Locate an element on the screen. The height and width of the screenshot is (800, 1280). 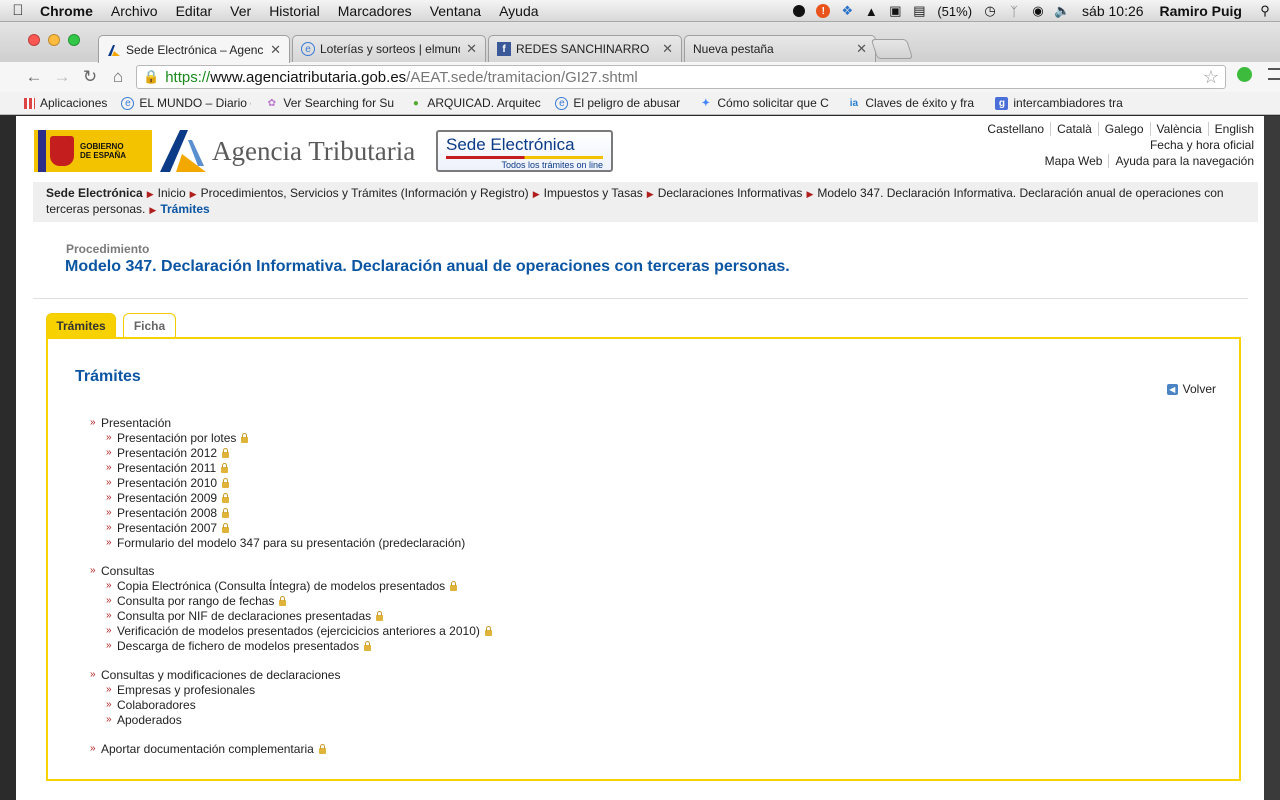
tramite-link: » Consulta por rango de fechas is located at coordinates (291, 600).